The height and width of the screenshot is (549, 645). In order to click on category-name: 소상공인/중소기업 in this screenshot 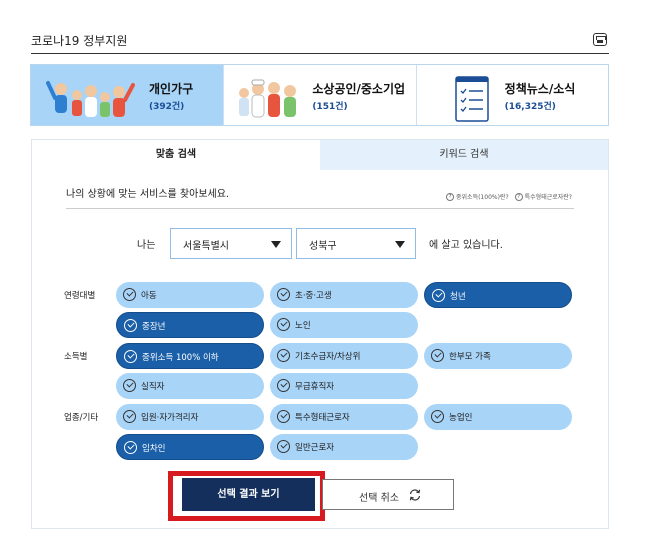, I will do `click(359, 89)`.